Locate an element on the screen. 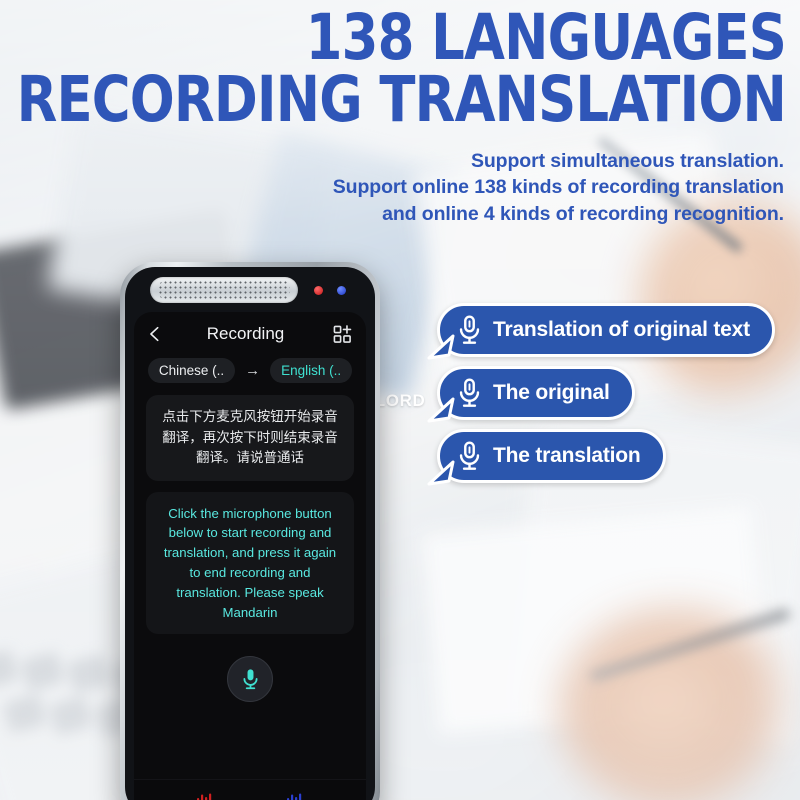 The height and width of the screenshot is (800, 800). record-button-area is located at coordinates (250, 706).